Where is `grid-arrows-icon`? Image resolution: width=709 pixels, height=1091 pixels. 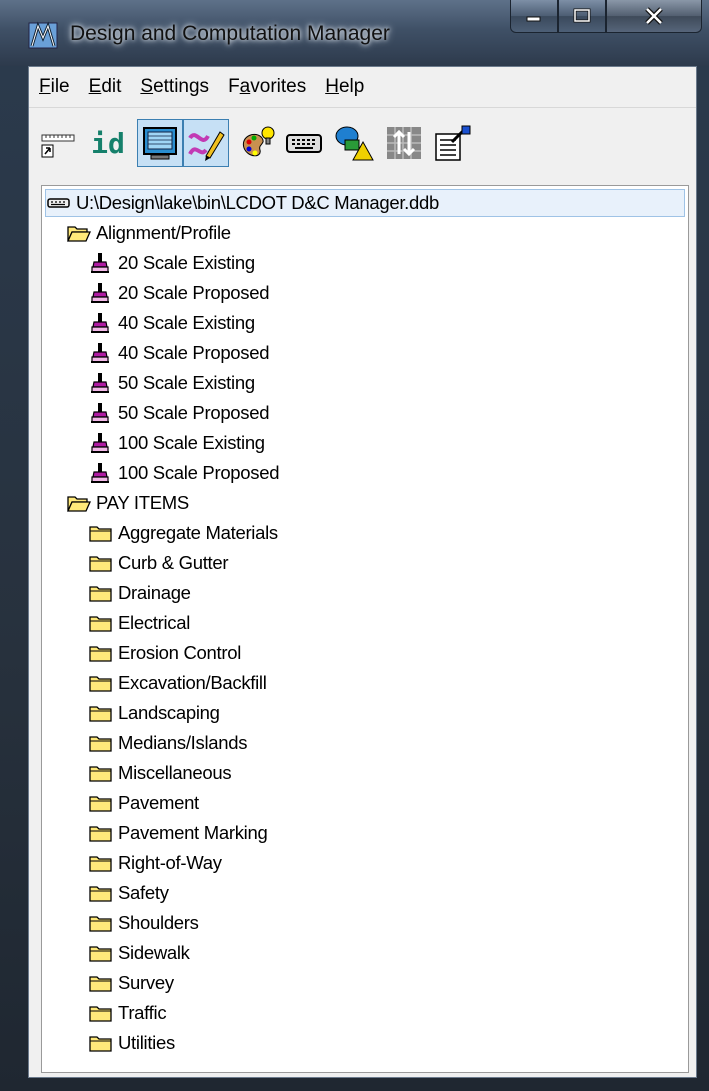
grid-arrows-icon is located at coordinates (404, 143).